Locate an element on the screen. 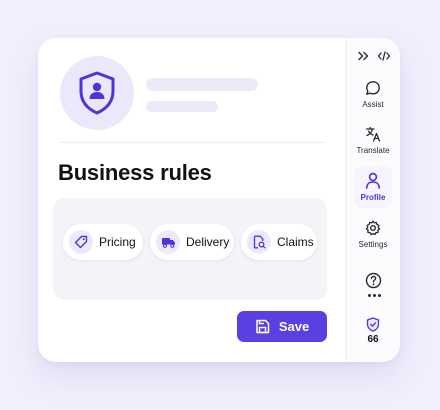 The image size is (440, 410). sidebar-item-assist: Assist is located at coordinates (373, 94).